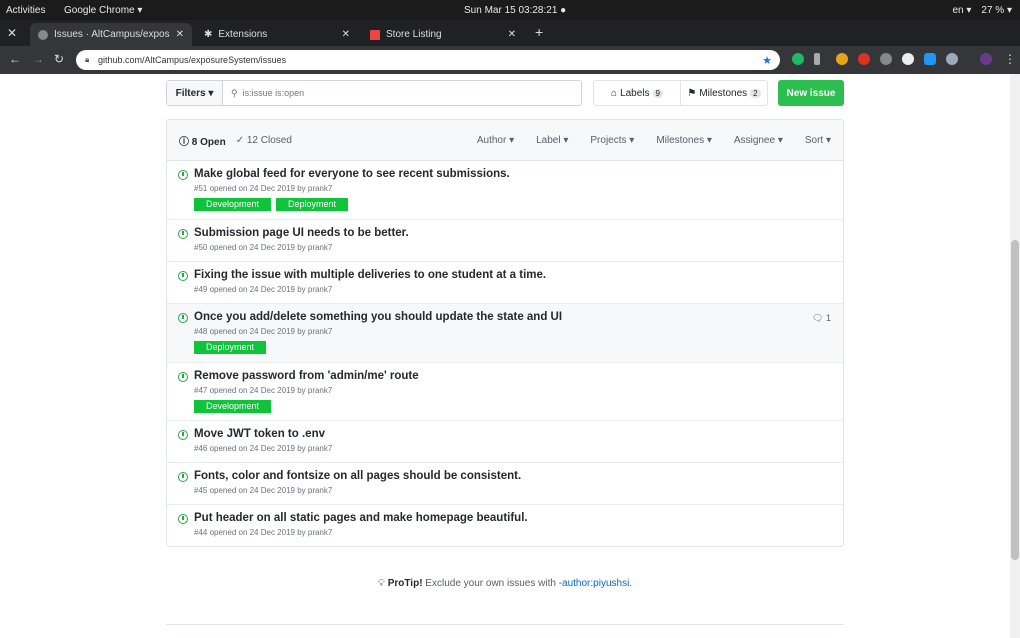 This screenshot has height=638, width=1020. I want to click on issue-title-link: Submission page UI needs to be better., so click(518, 233).